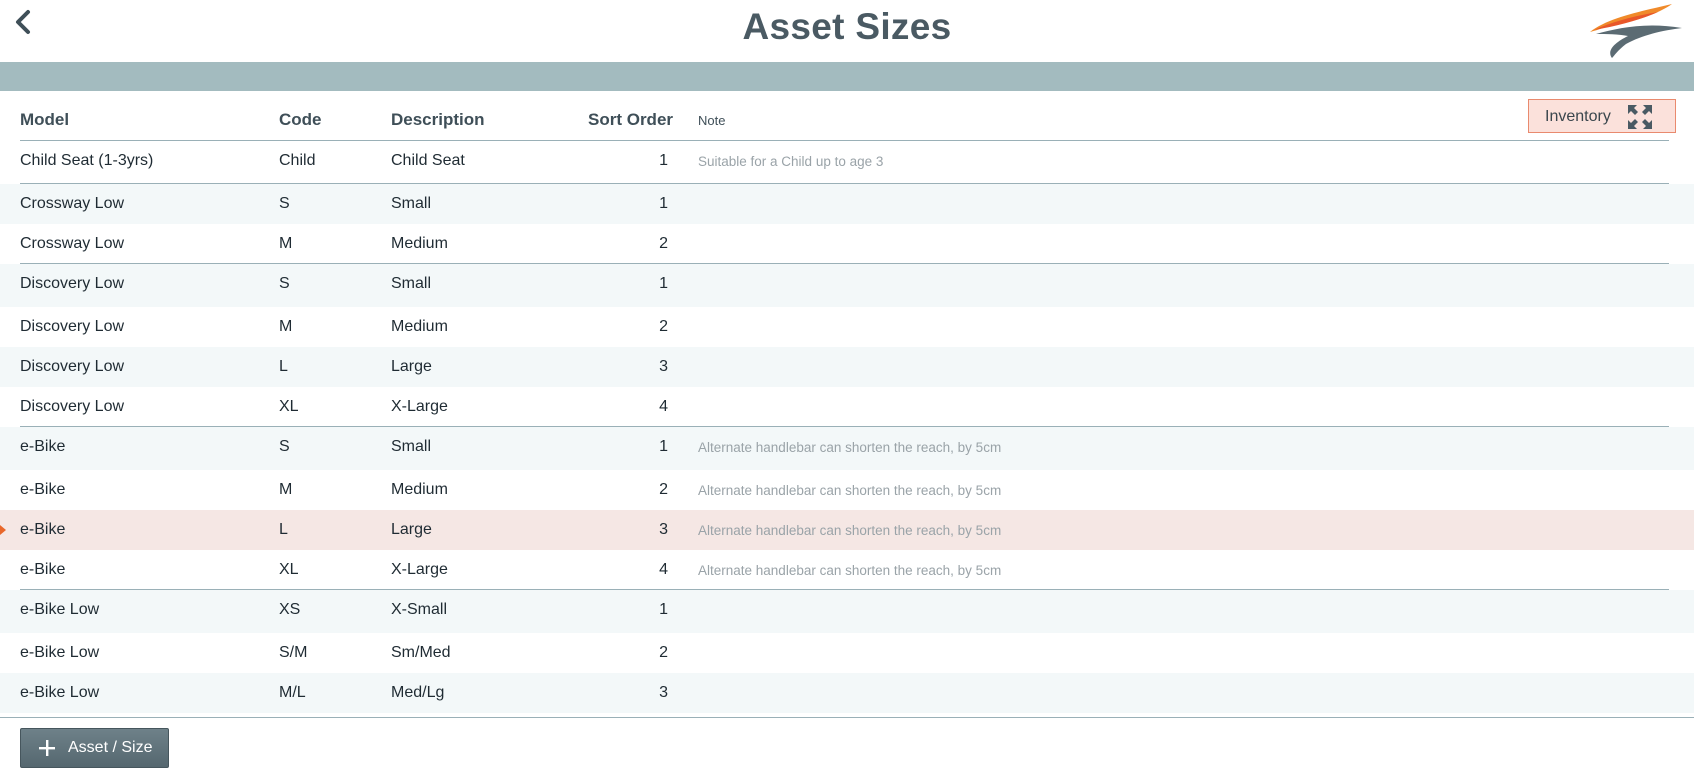 The width and height of the screenshot is (1694, 775). What do you see at coordinates (847, 717) in the screenshot?
I see `footer-divider` at bounding box center [847, 717].